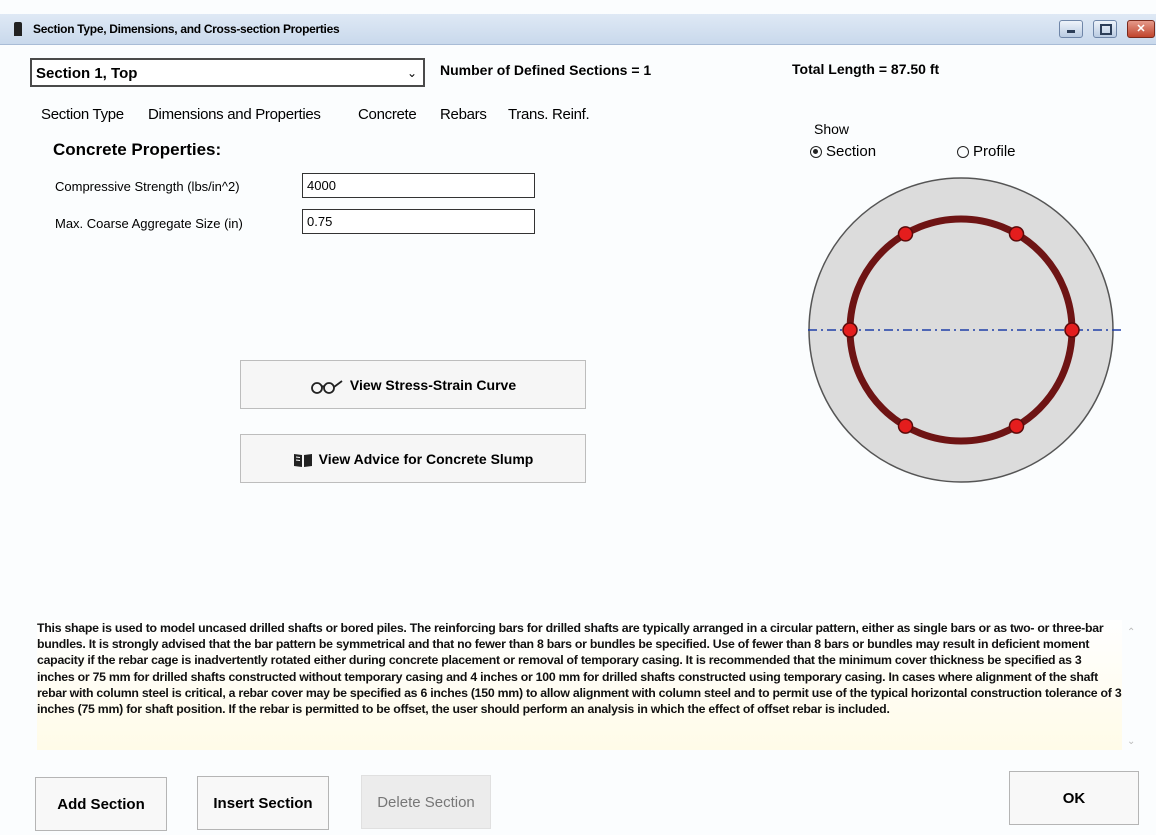 Image resolution: width=1156 pixels, height=835 pixels. Describe the element at coordinates (101, 804) in the screenshot. I see `add-section-button: Add Section` at that location.